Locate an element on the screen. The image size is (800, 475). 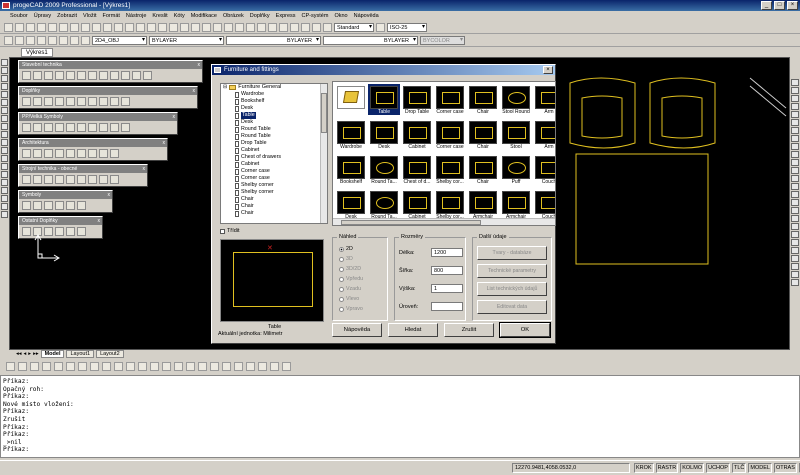
floating-toolbar: Strojní technika - obecné is located at coordinates (83, 175).